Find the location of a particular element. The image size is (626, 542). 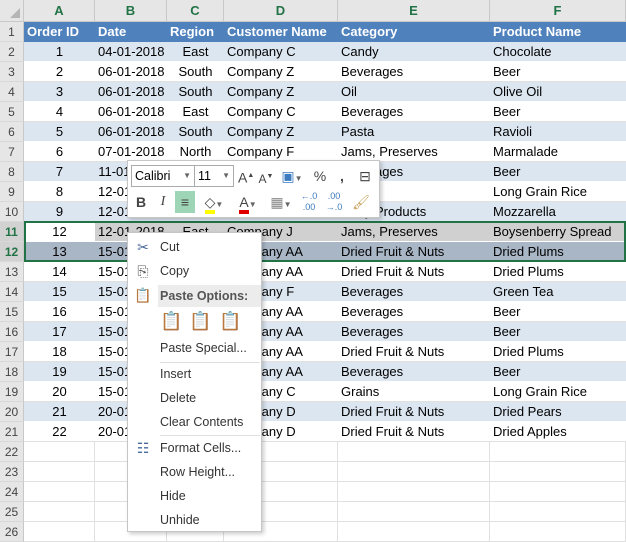

row-header: 21 is located at coordinates (12, 432).